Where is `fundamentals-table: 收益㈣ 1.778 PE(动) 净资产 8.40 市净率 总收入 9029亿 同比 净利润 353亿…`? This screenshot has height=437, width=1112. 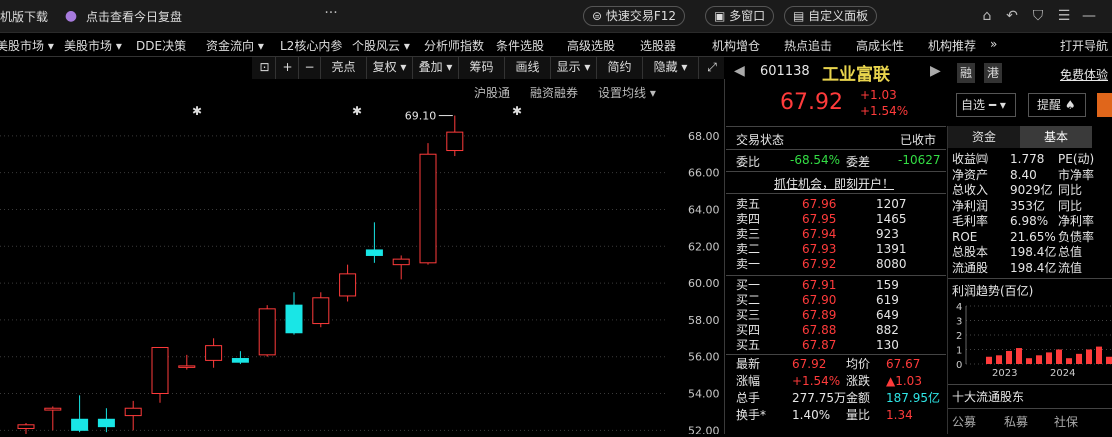
fundamentals-table: 收益㈣ 1.778 PE(动) 净资产 8.40 市净率 总收入 9029亿 同比 净利润 353亿… is located at coordinates (1032, 214).